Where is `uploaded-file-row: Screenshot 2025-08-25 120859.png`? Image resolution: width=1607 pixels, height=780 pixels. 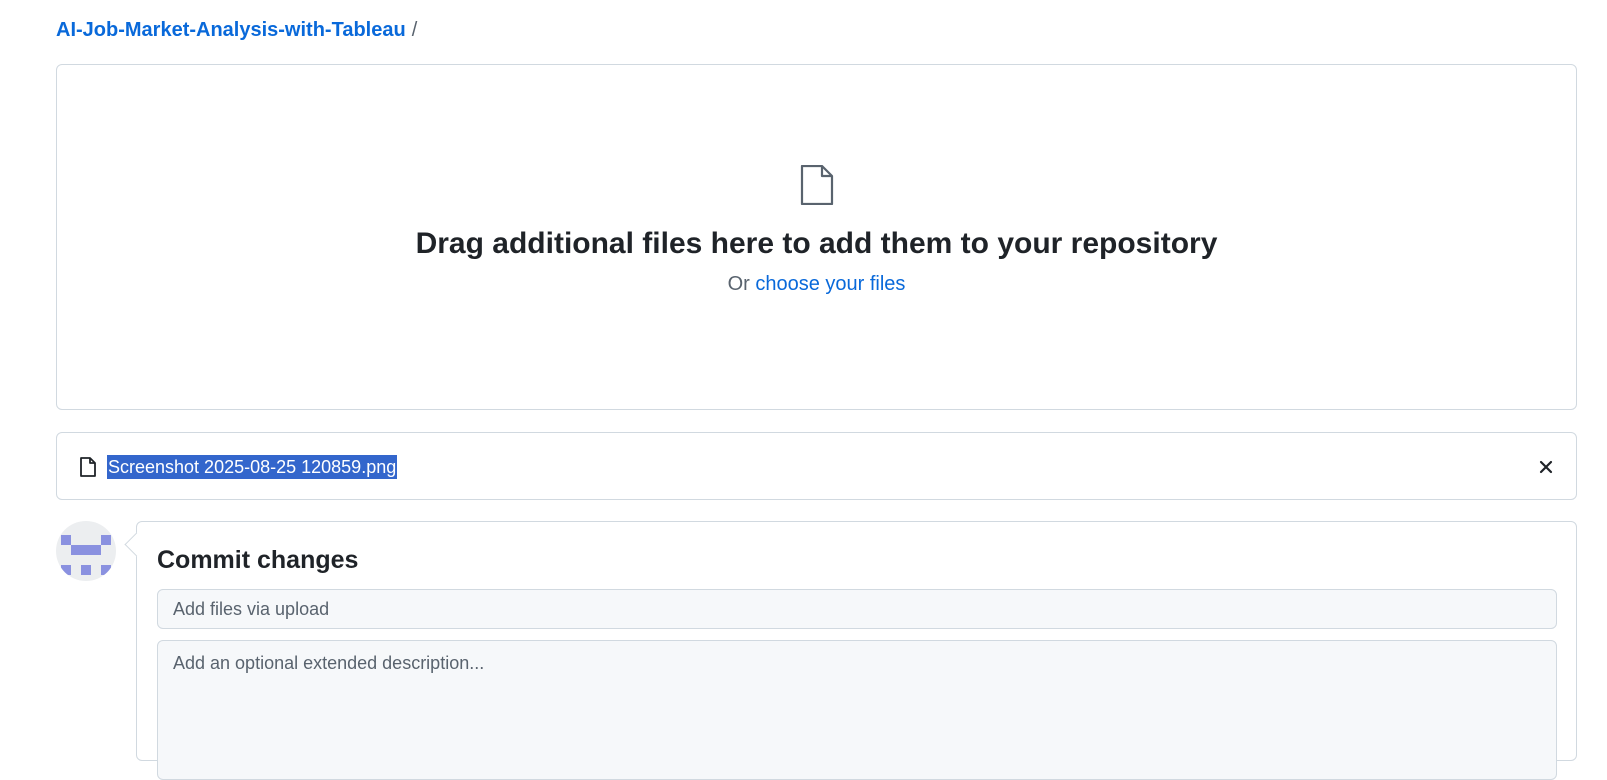
uploaded-file-row: Screenshot 2025-08-25 120859.png is located at coordinates (816, 466).